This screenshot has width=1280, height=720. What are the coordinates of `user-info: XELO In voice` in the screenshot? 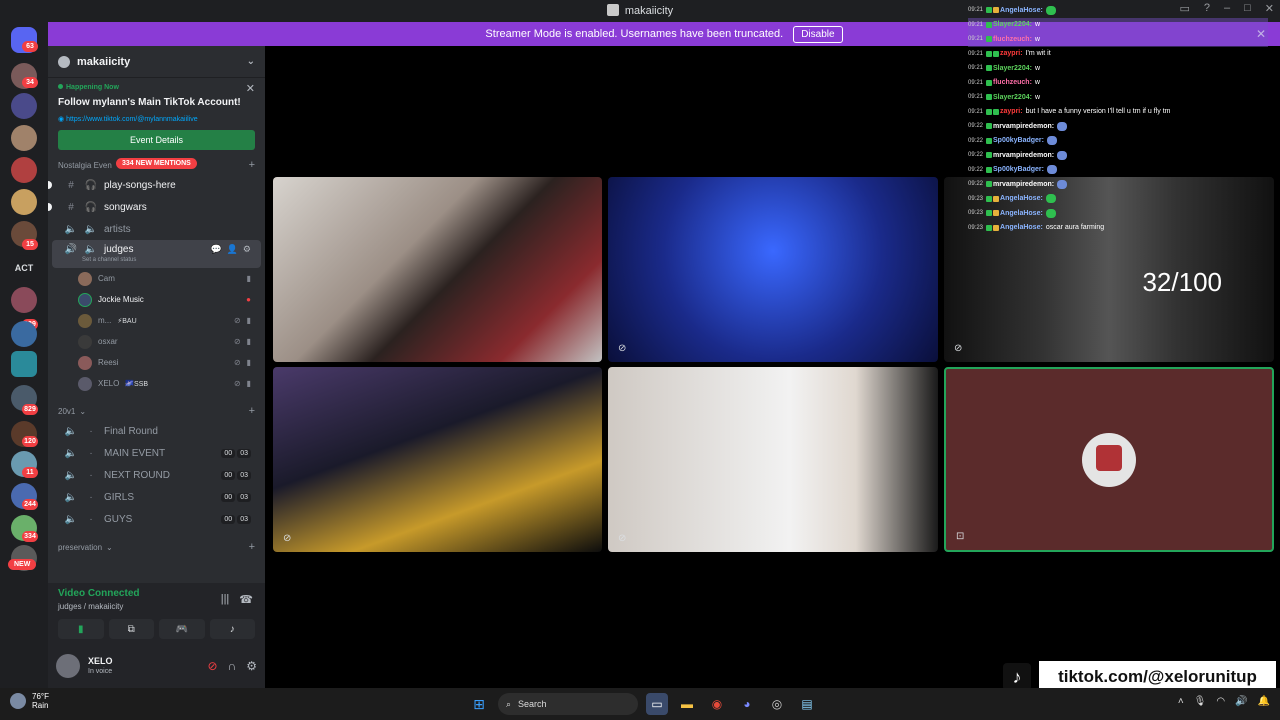 It's located at (100, 665).